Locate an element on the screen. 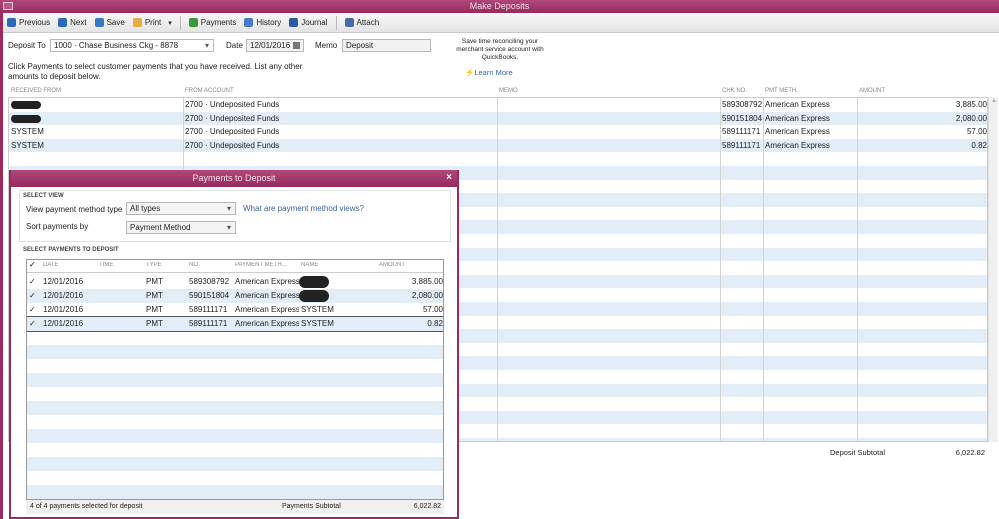  toolbar-label: Next is located at coordinates (78, 22).